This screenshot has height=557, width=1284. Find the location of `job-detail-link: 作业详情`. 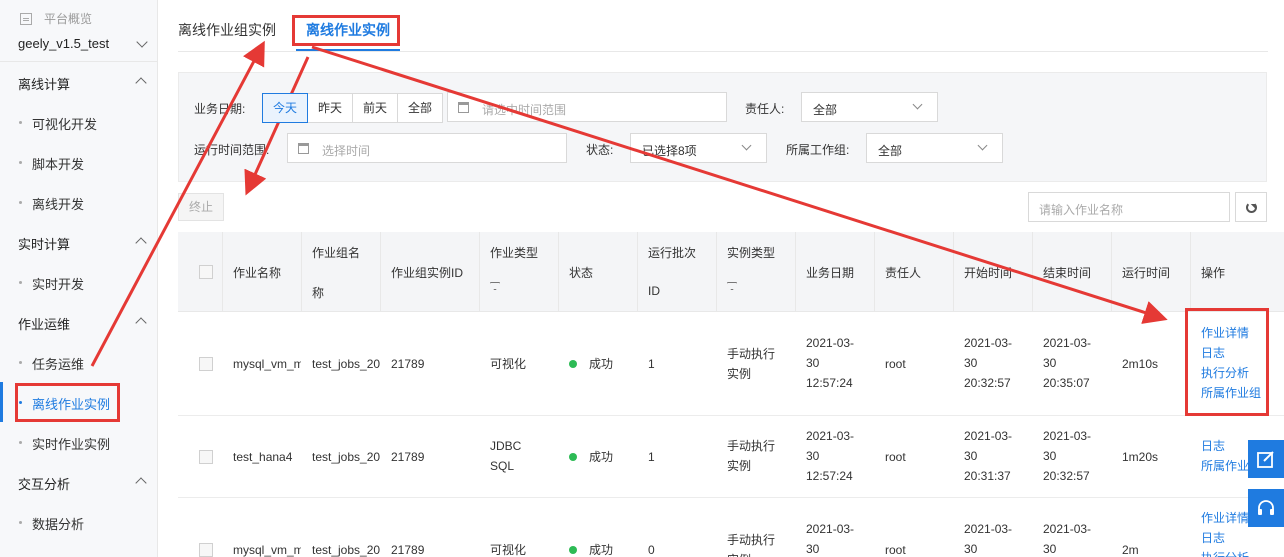

job-detail-link: 作业详情 is located at coordinates (1225, 518).